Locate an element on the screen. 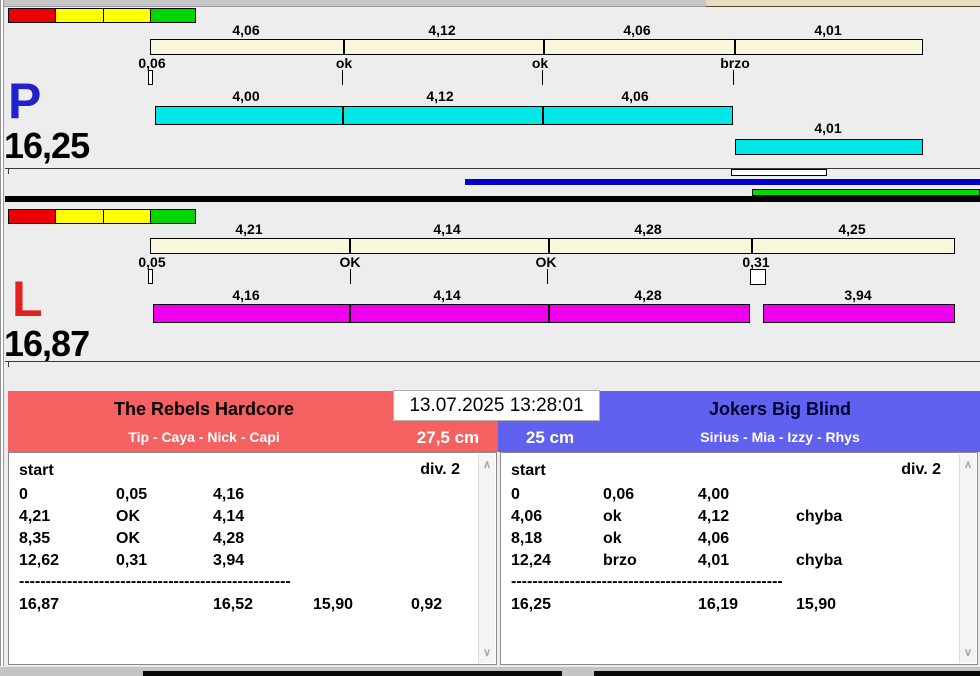 The height and width of the screenshot is (676, 980). window-top-edge is located at coordinates (490, 3).